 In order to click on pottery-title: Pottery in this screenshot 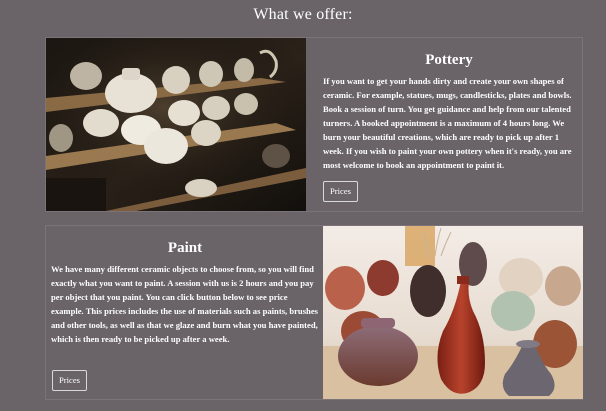, I will do `click(449, 60)`.